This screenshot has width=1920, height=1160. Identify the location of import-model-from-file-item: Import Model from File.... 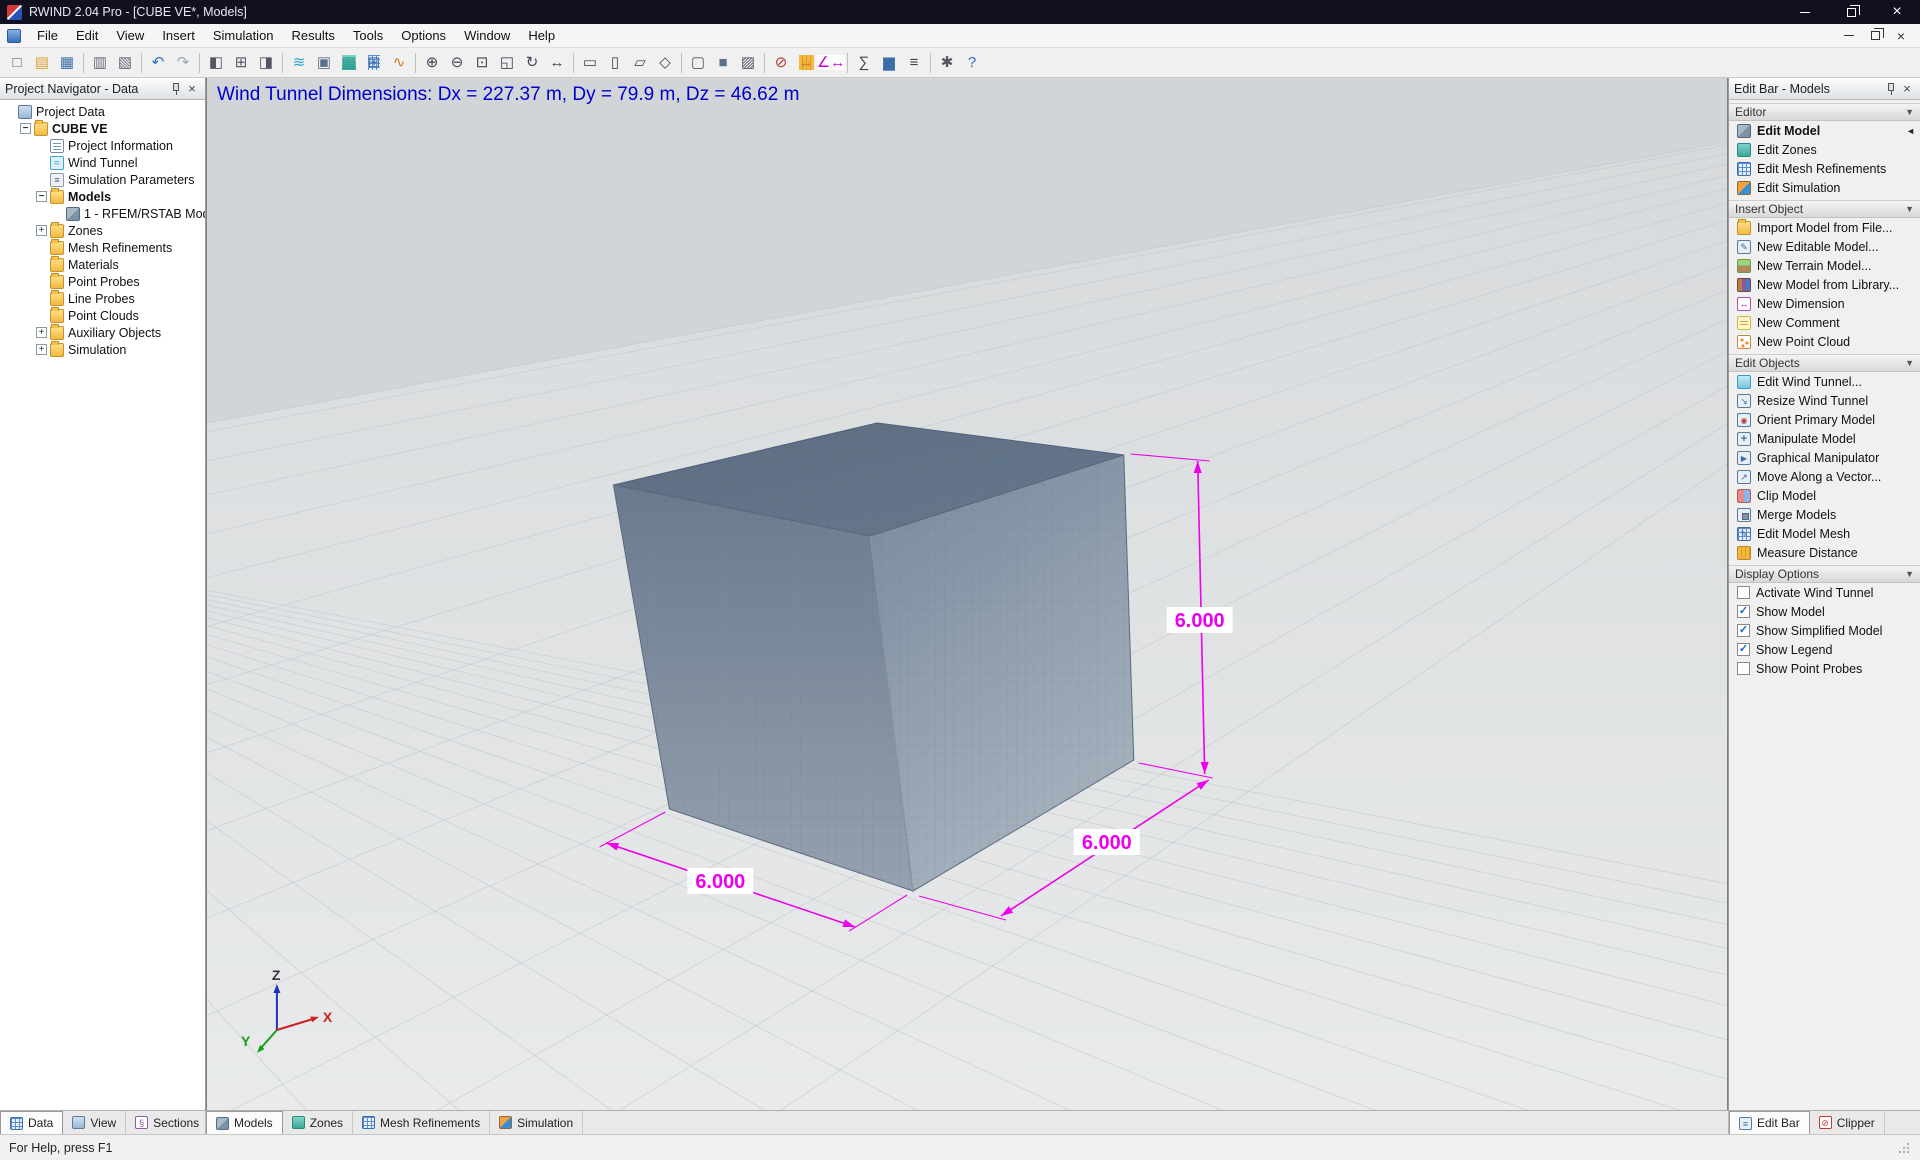
(1824, 227).